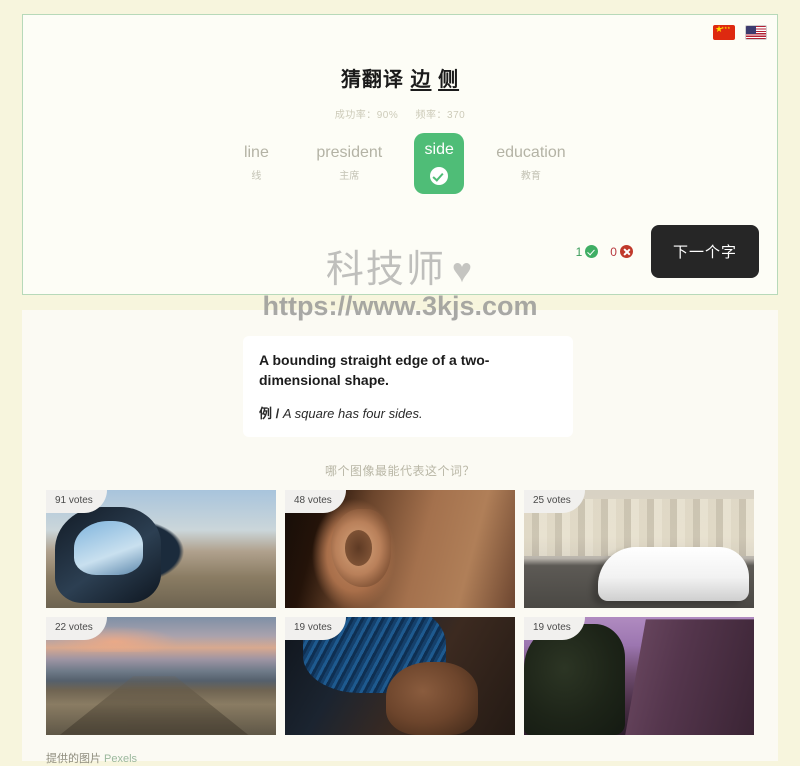 Image resolution: width=800 pixels, height=766 pixels. I want to click on photo-credit-text: 提供的图片, so click(73, 759).